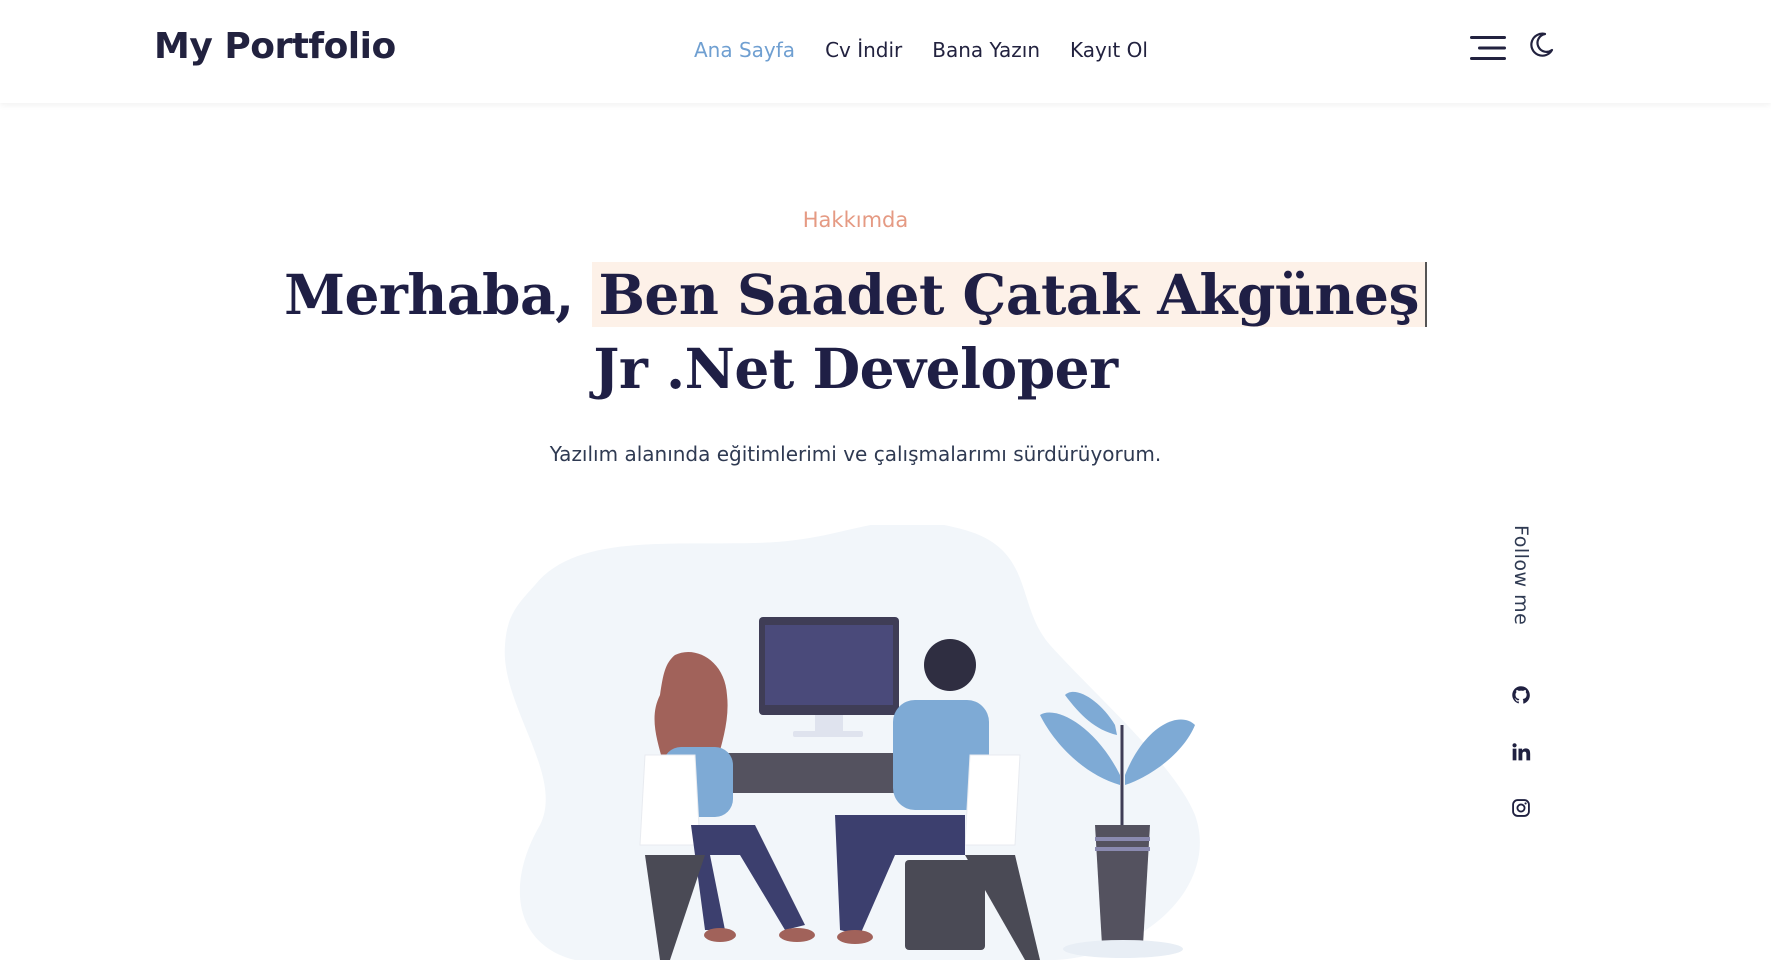 Image resolution: width=1771 pixels, height=960 pixels. What do you see at coordinates (1488, 48) in the screenshot?
I see `menu-icon` at bounding box center [1488, 48].